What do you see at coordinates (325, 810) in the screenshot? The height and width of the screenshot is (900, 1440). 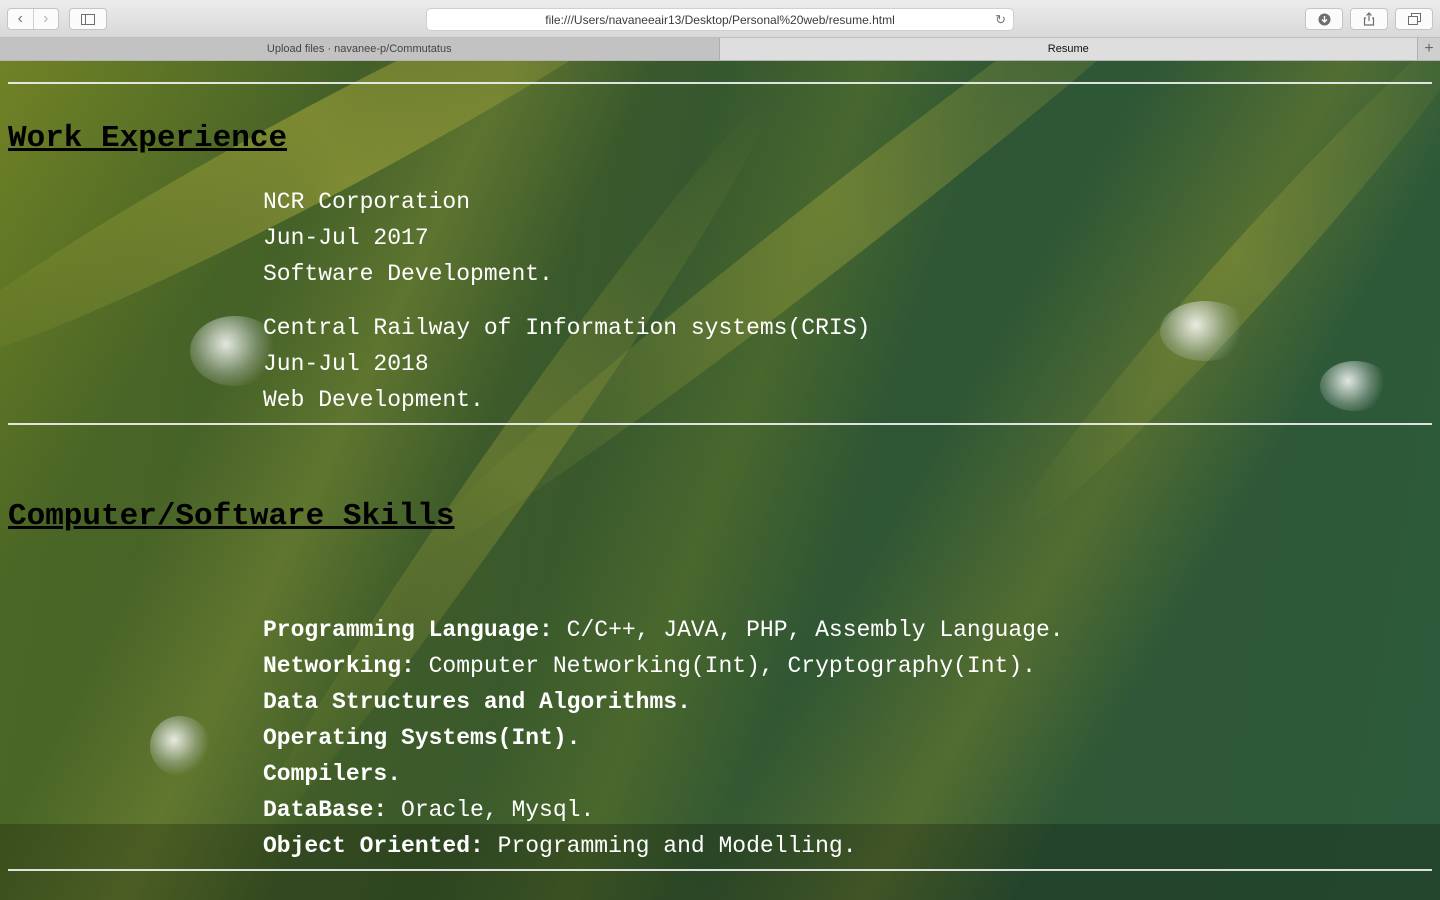 I see `skill-label: DataBase:` at bounding box center [325, 810].